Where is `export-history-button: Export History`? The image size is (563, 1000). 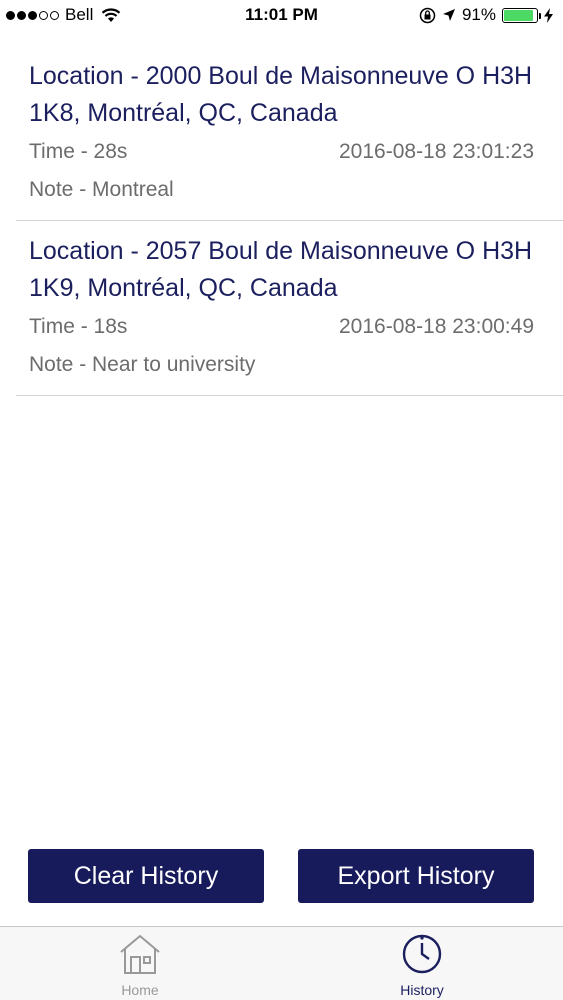 export-history-button: Export History is located at coordinates (416, 876).